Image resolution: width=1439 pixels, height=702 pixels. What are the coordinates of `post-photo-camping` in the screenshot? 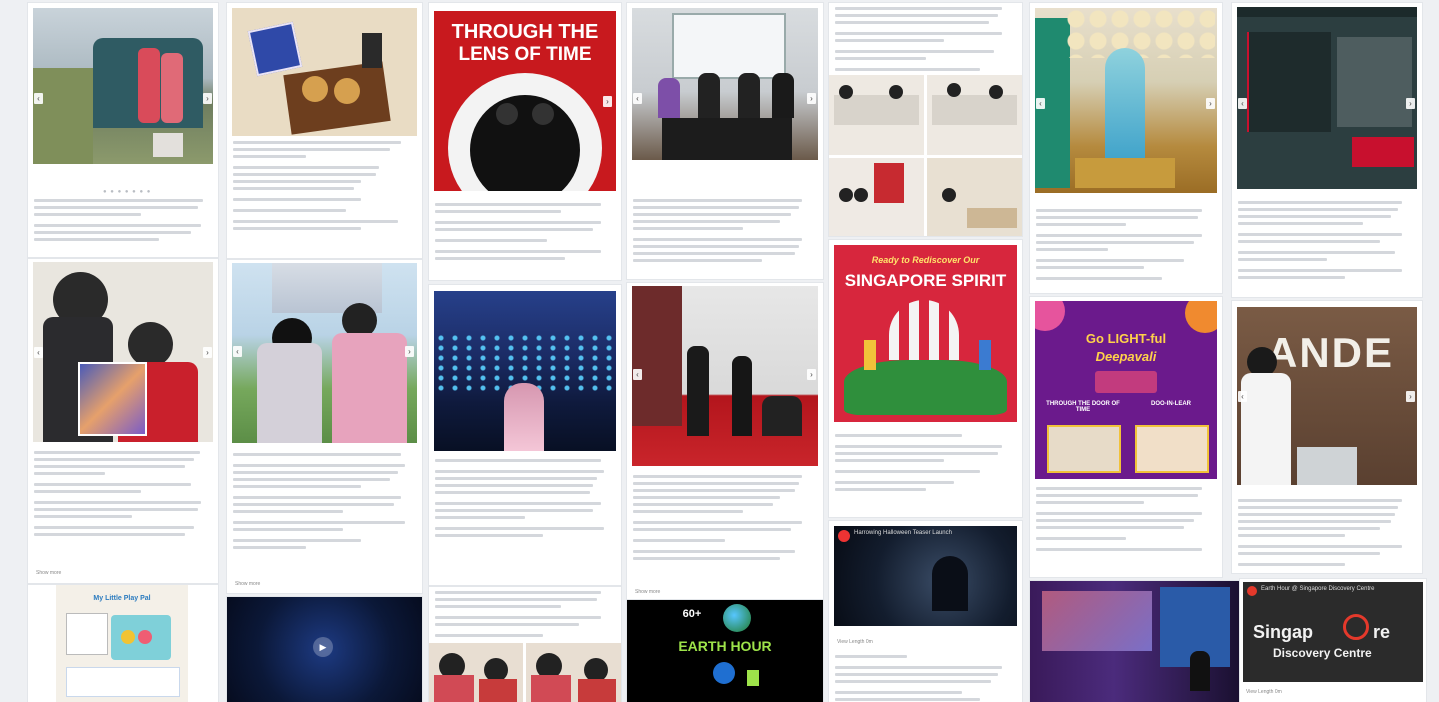 It's located at (123, 86).